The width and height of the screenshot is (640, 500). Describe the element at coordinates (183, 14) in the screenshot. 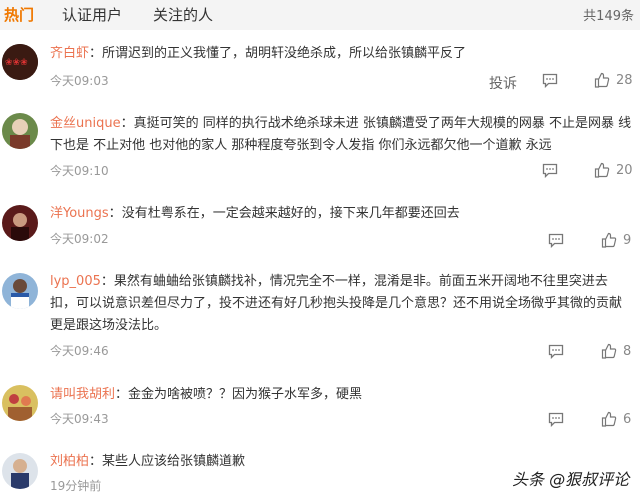

I see `tab-following: 关注的人` at that location.